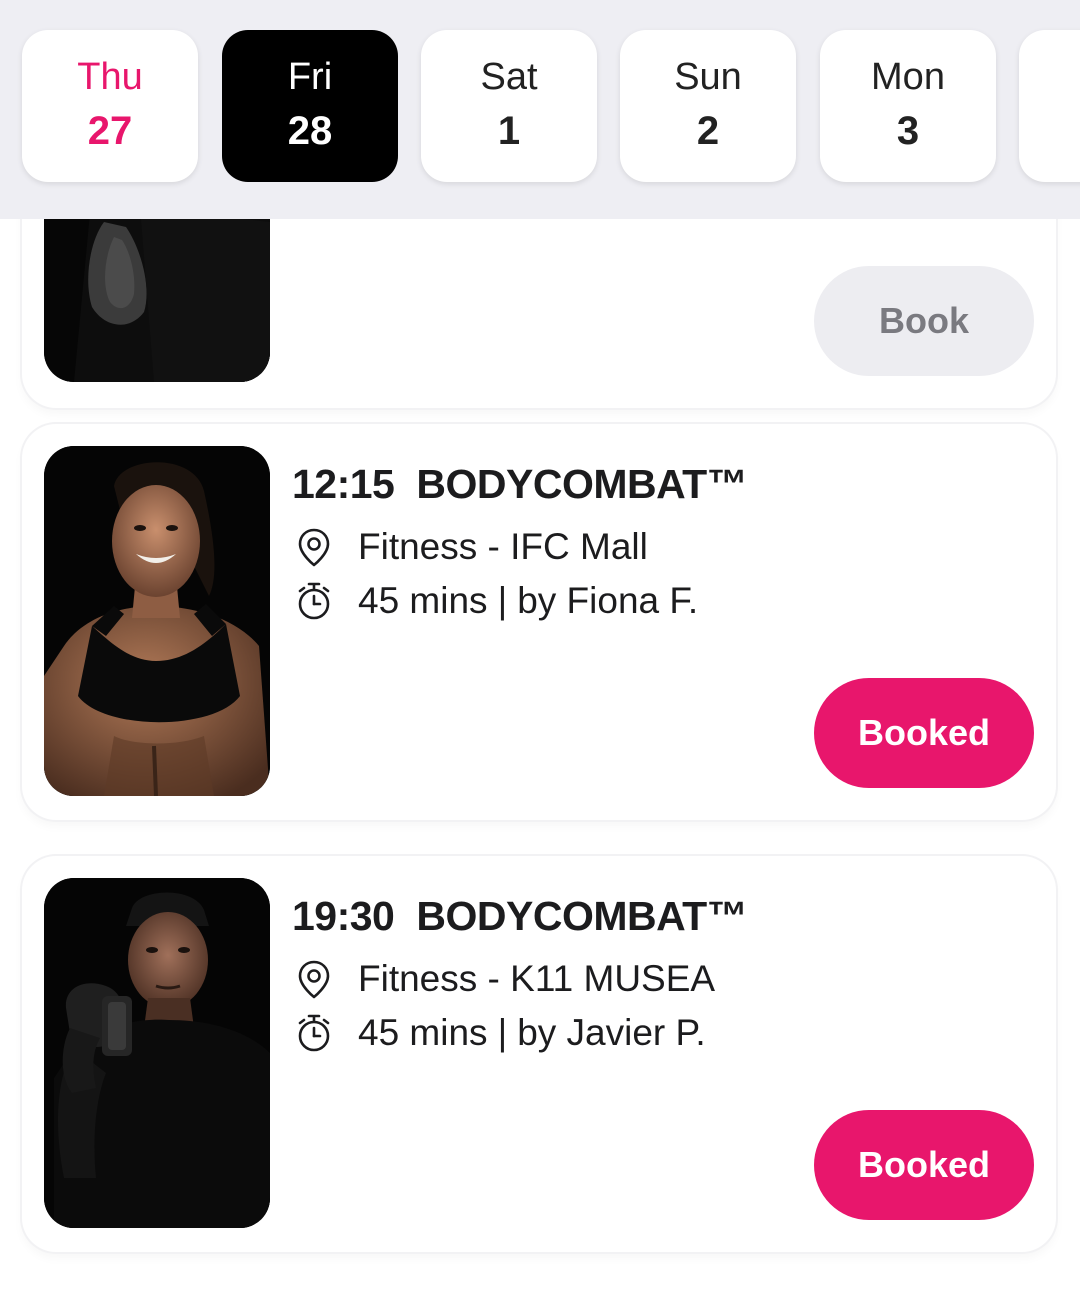  I want to click on date-chip-mon-3: Mon 3, so click(908, 106).